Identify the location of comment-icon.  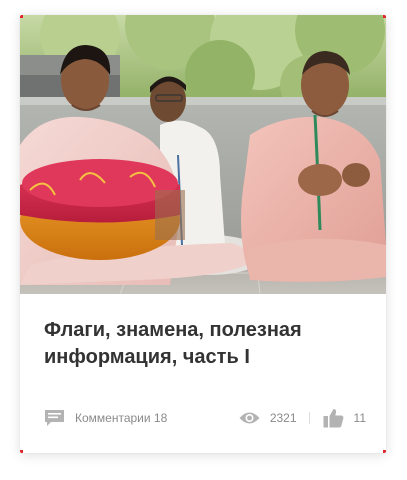
(54, 418).